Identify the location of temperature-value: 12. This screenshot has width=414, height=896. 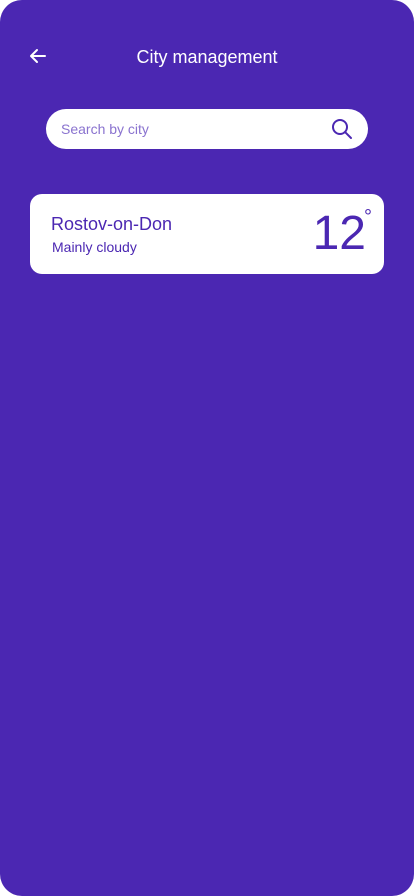
(339, 233).